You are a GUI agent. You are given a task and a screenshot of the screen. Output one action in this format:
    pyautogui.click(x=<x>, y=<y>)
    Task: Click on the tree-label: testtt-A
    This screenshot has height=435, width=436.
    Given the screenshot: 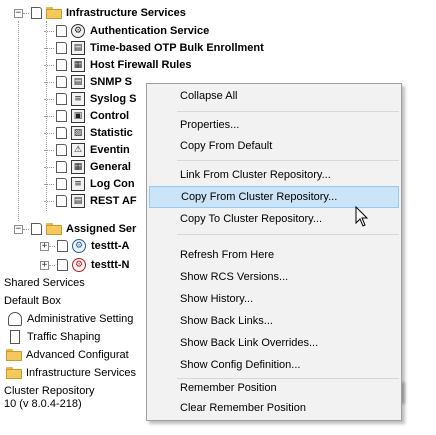 What is the action you would take?
    pyautogui.click(x=110, y=246)
    